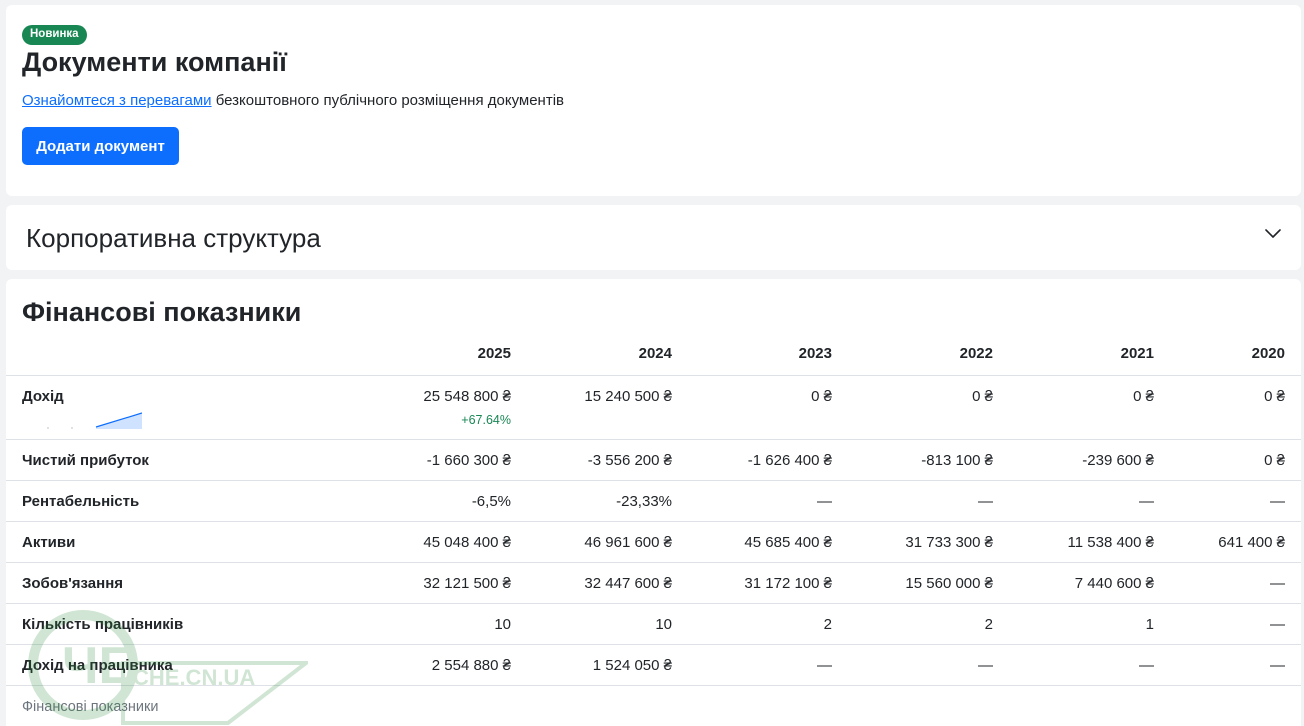 The image size is (1304, 726). I want to click on value-cell: 1, so click(1089, 624).